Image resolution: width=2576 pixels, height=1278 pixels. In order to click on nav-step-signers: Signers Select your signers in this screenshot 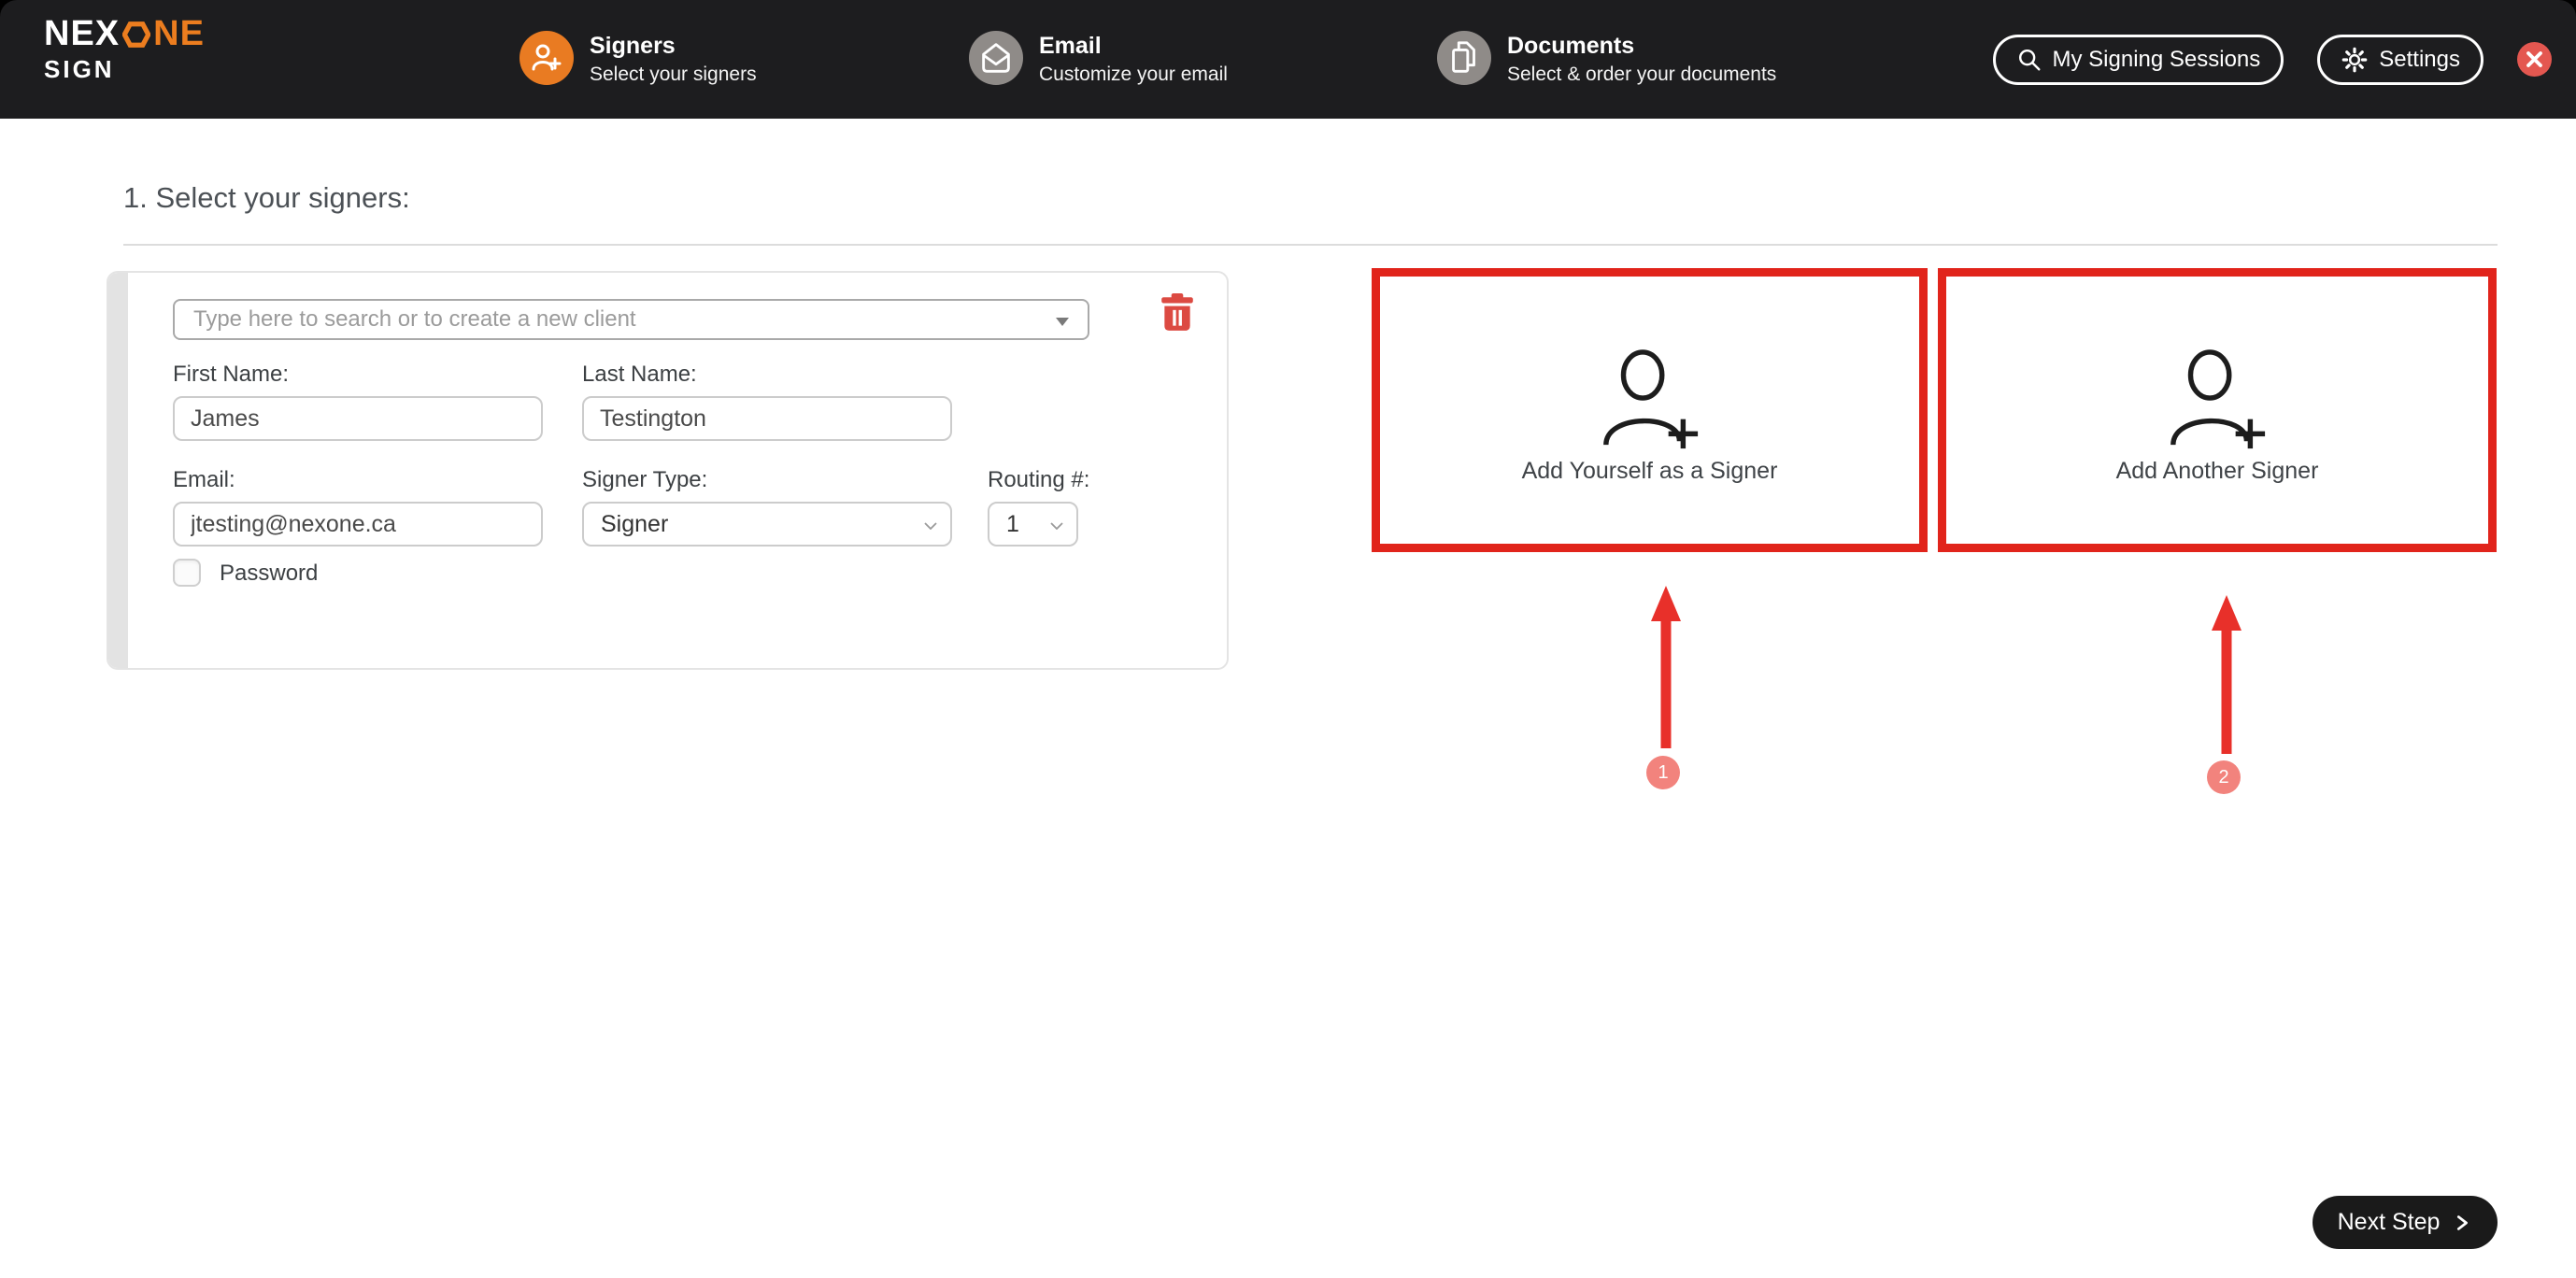, I will do `click(638, 58)`.